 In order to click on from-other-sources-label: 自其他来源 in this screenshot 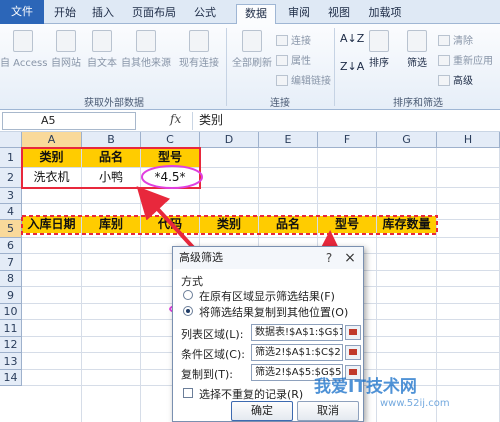, I will do `click(146, 63)`.